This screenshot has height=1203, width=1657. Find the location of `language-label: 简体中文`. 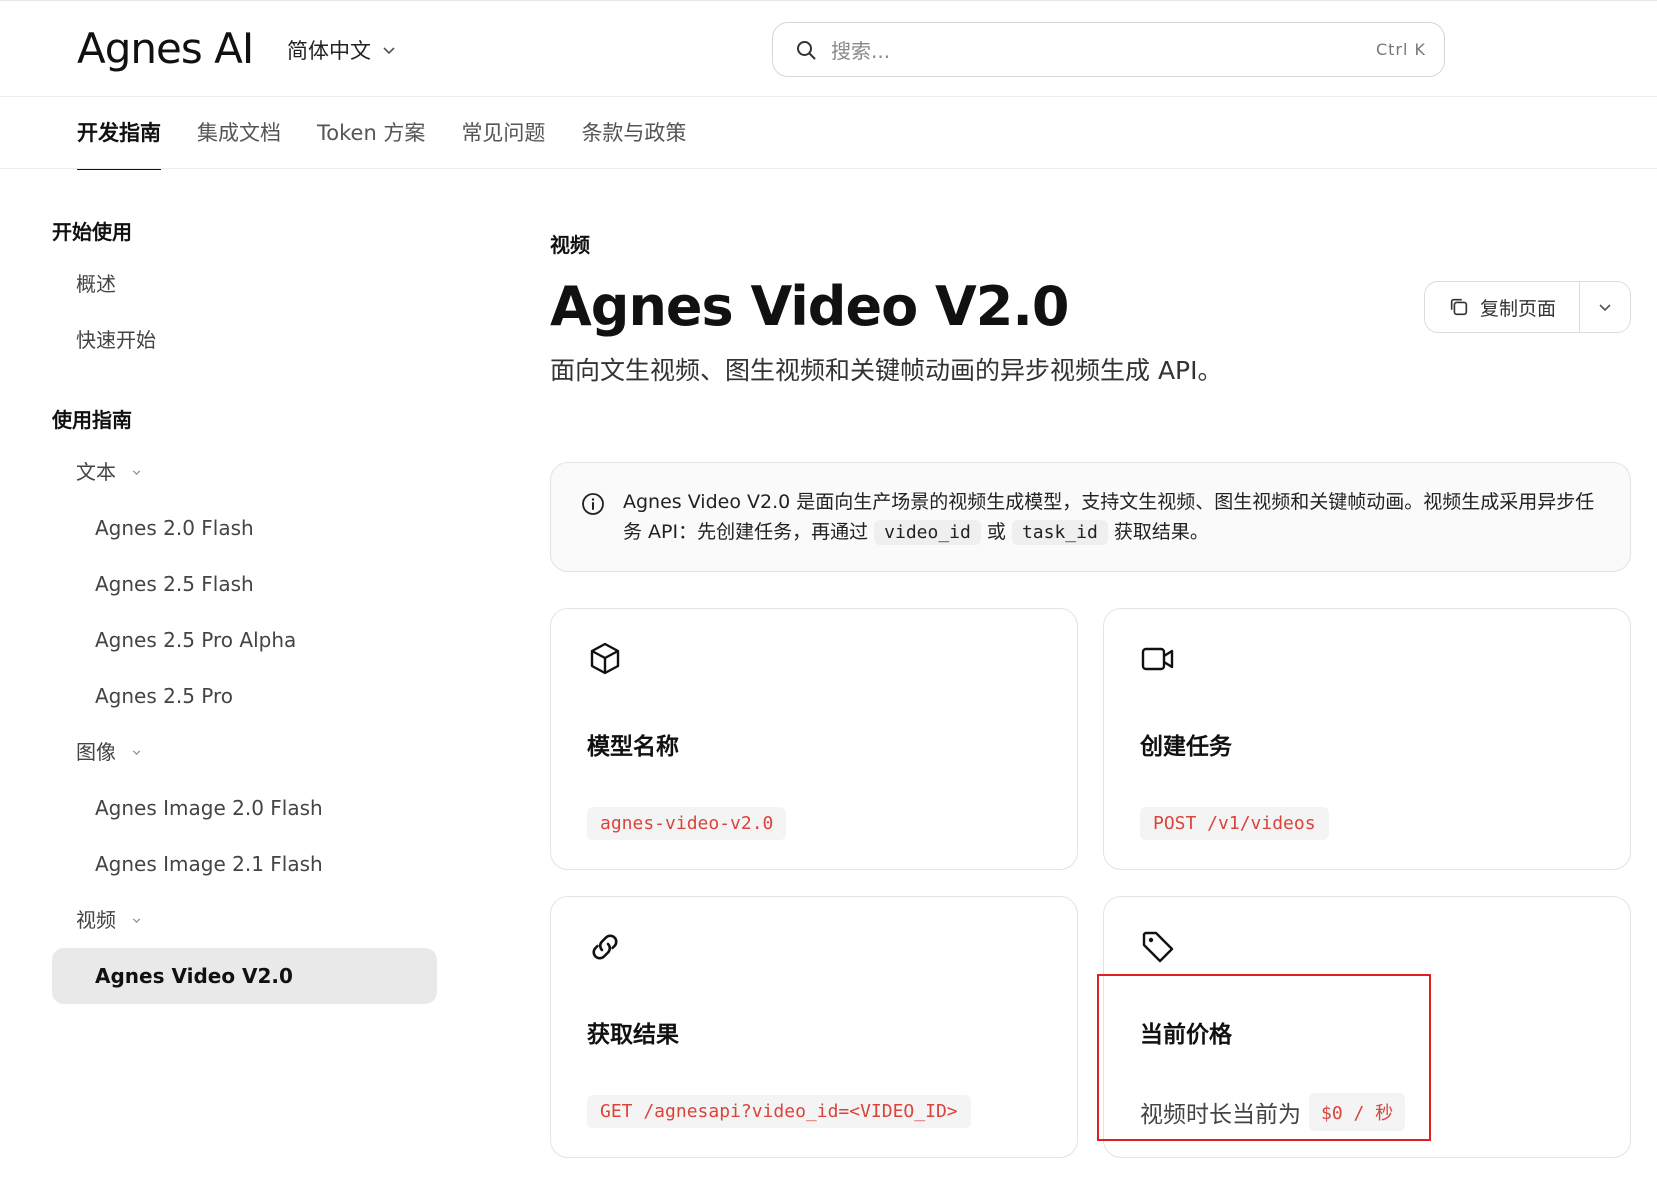

language-label: 简体中文 is located at coordinates (329, 51).